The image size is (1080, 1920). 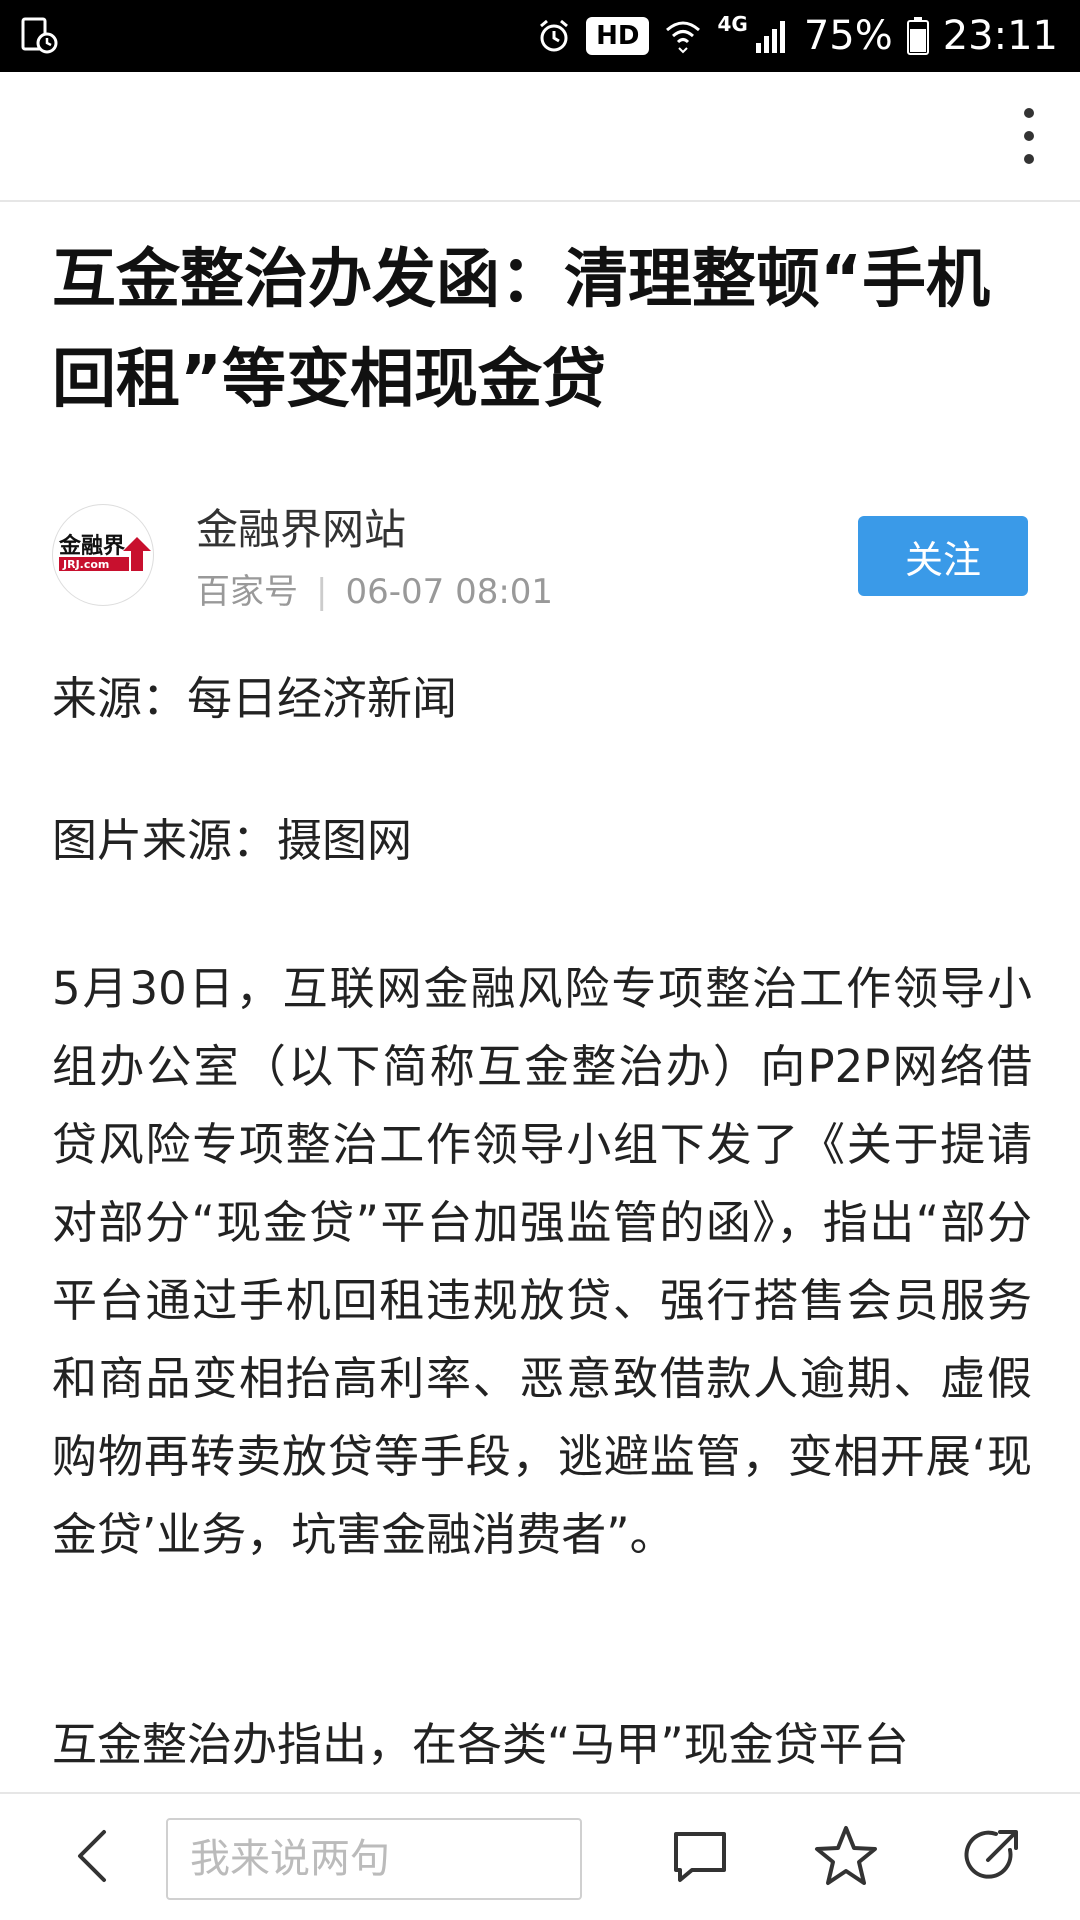 I want to click on article-title: 互金整治办发函：清理整顿“手机回租”等变相现金贷, so click(x=521, y=330).